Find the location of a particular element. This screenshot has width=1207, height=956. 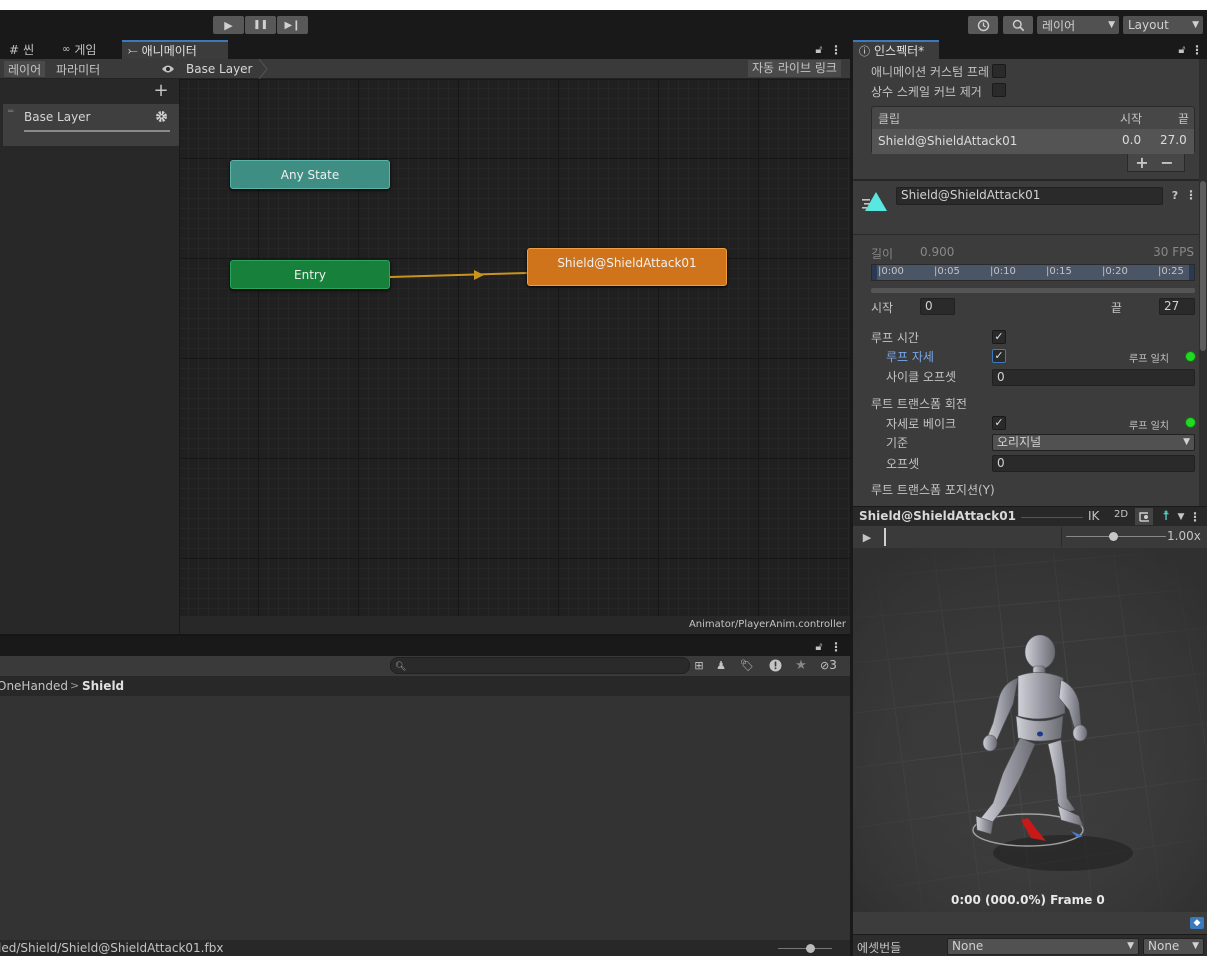

ik-toggle: IK is located at coordinates (1093, 516).